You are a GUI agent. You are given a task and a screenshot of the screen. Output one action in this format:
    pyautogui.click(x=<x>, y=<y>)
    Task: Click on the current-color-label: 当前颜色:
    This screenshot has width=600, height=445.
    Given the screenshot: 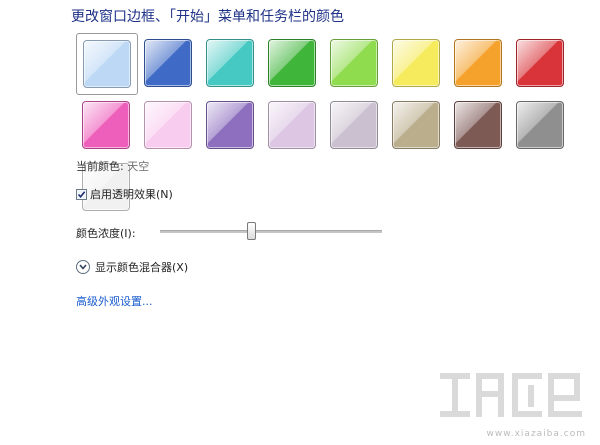 What is the action you would take?
    pyautogui.click(x=100, y=166)
    